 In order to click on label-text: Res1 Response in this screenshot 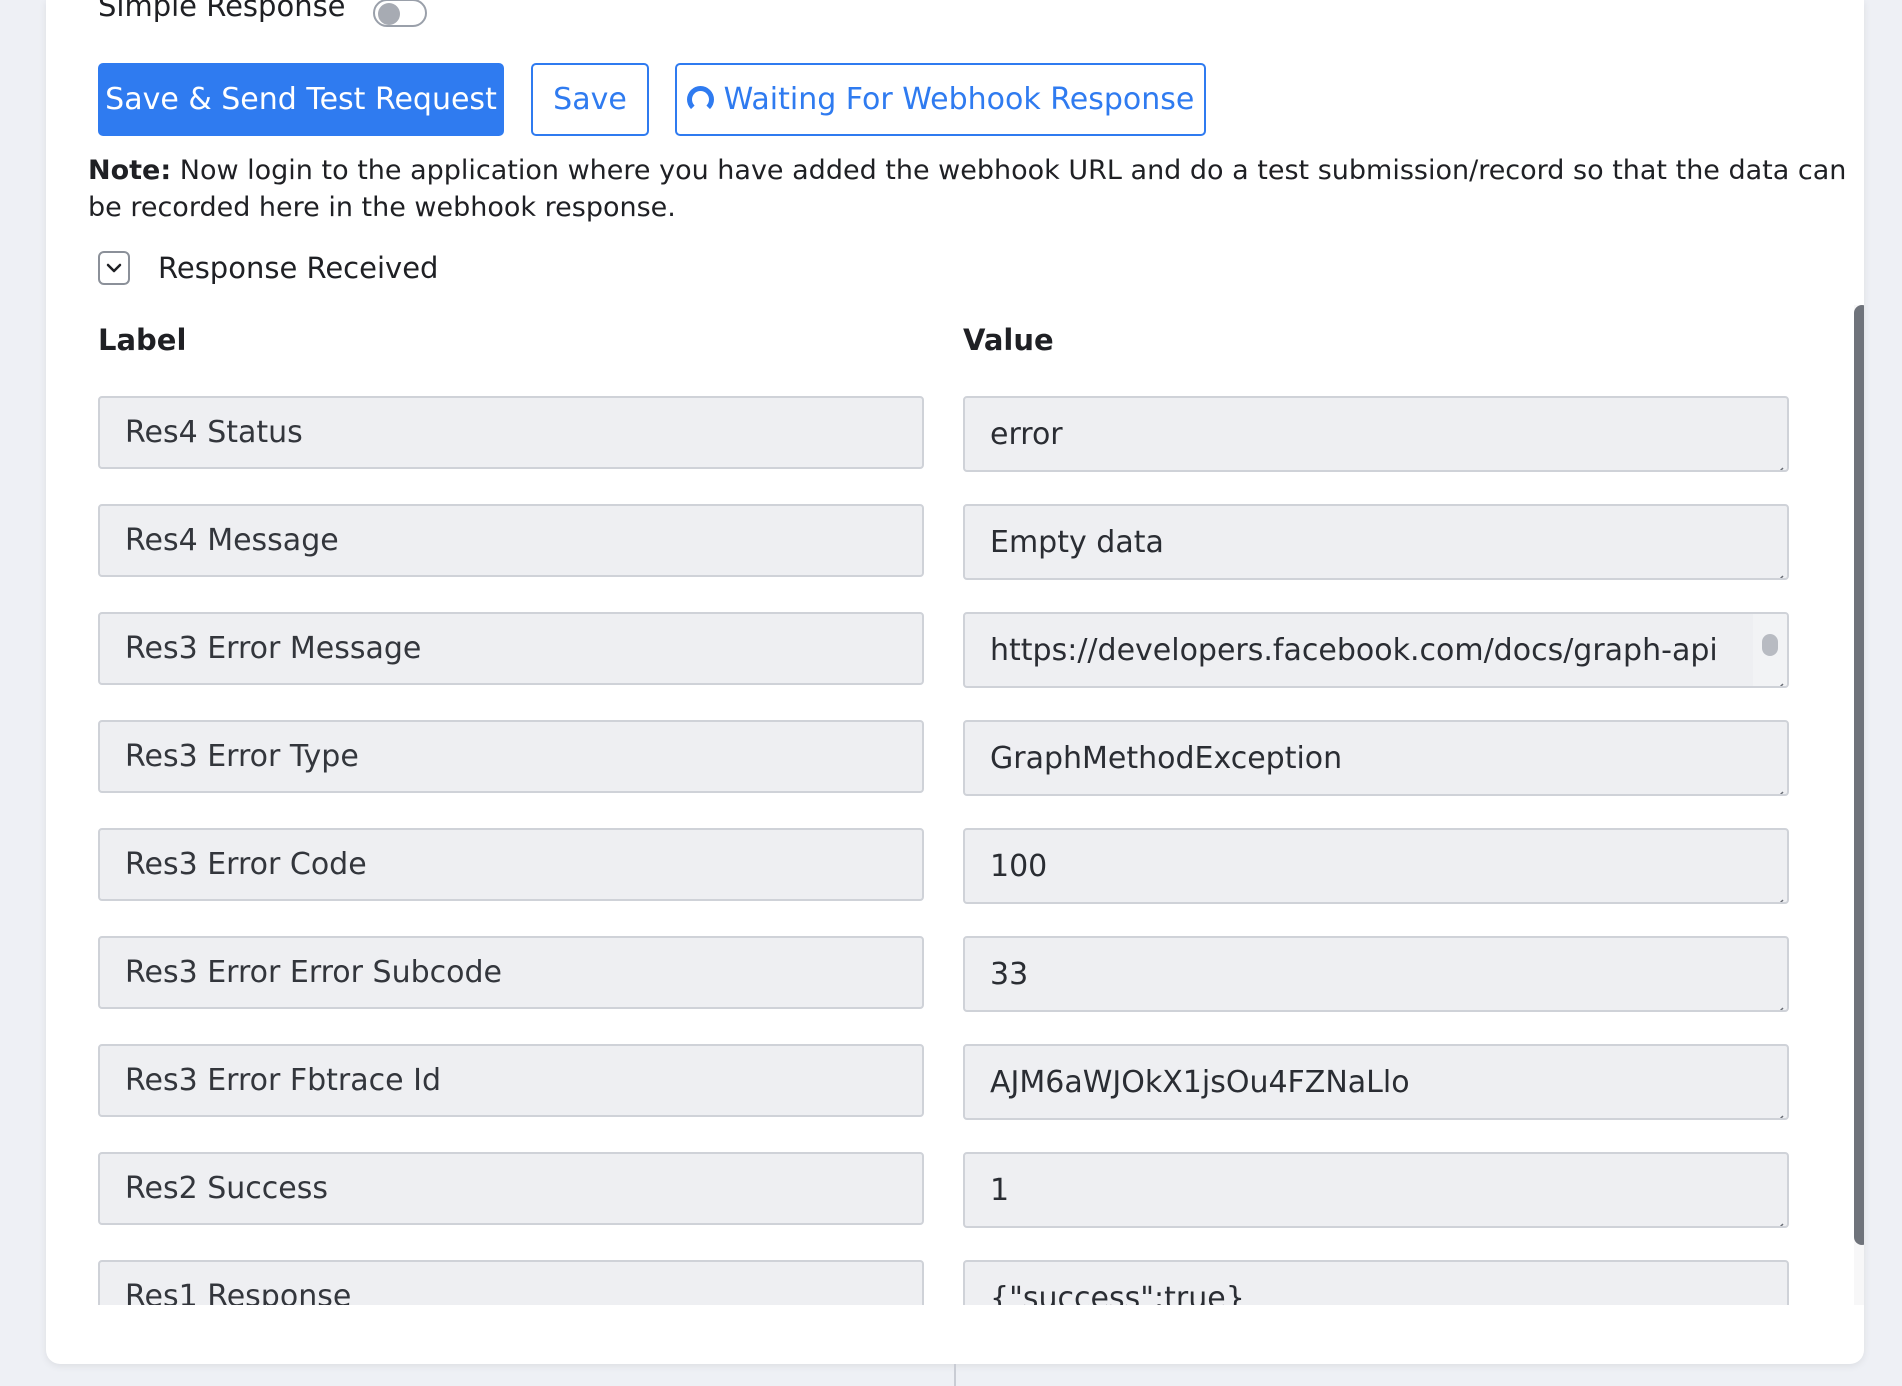, I will do `click(238, 1292)`.